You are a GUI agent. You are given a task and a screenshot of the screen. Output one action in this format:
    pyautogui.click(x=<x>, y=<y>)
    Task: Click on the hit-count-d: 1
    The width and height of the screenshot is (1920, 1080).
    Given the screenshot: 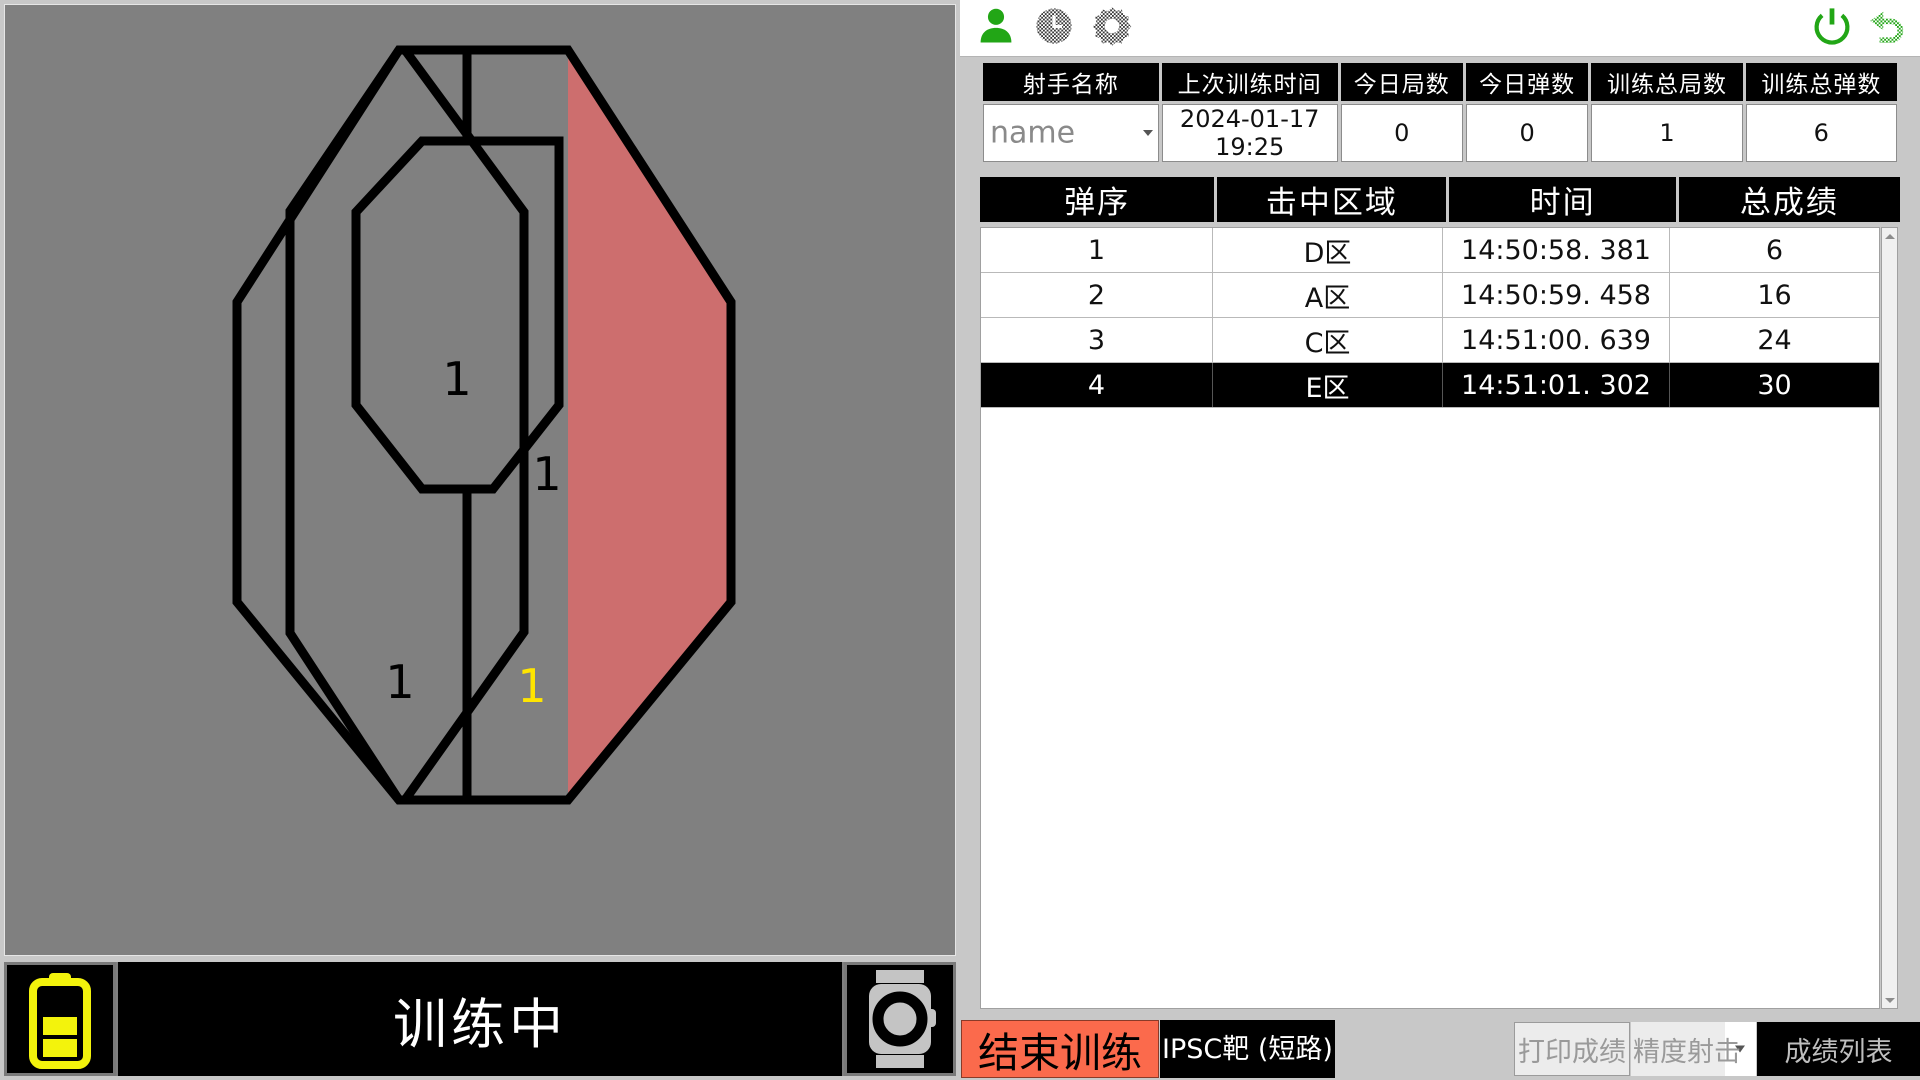 What is the action you would take?
    pyautogui.click(x=399, y=682)
    